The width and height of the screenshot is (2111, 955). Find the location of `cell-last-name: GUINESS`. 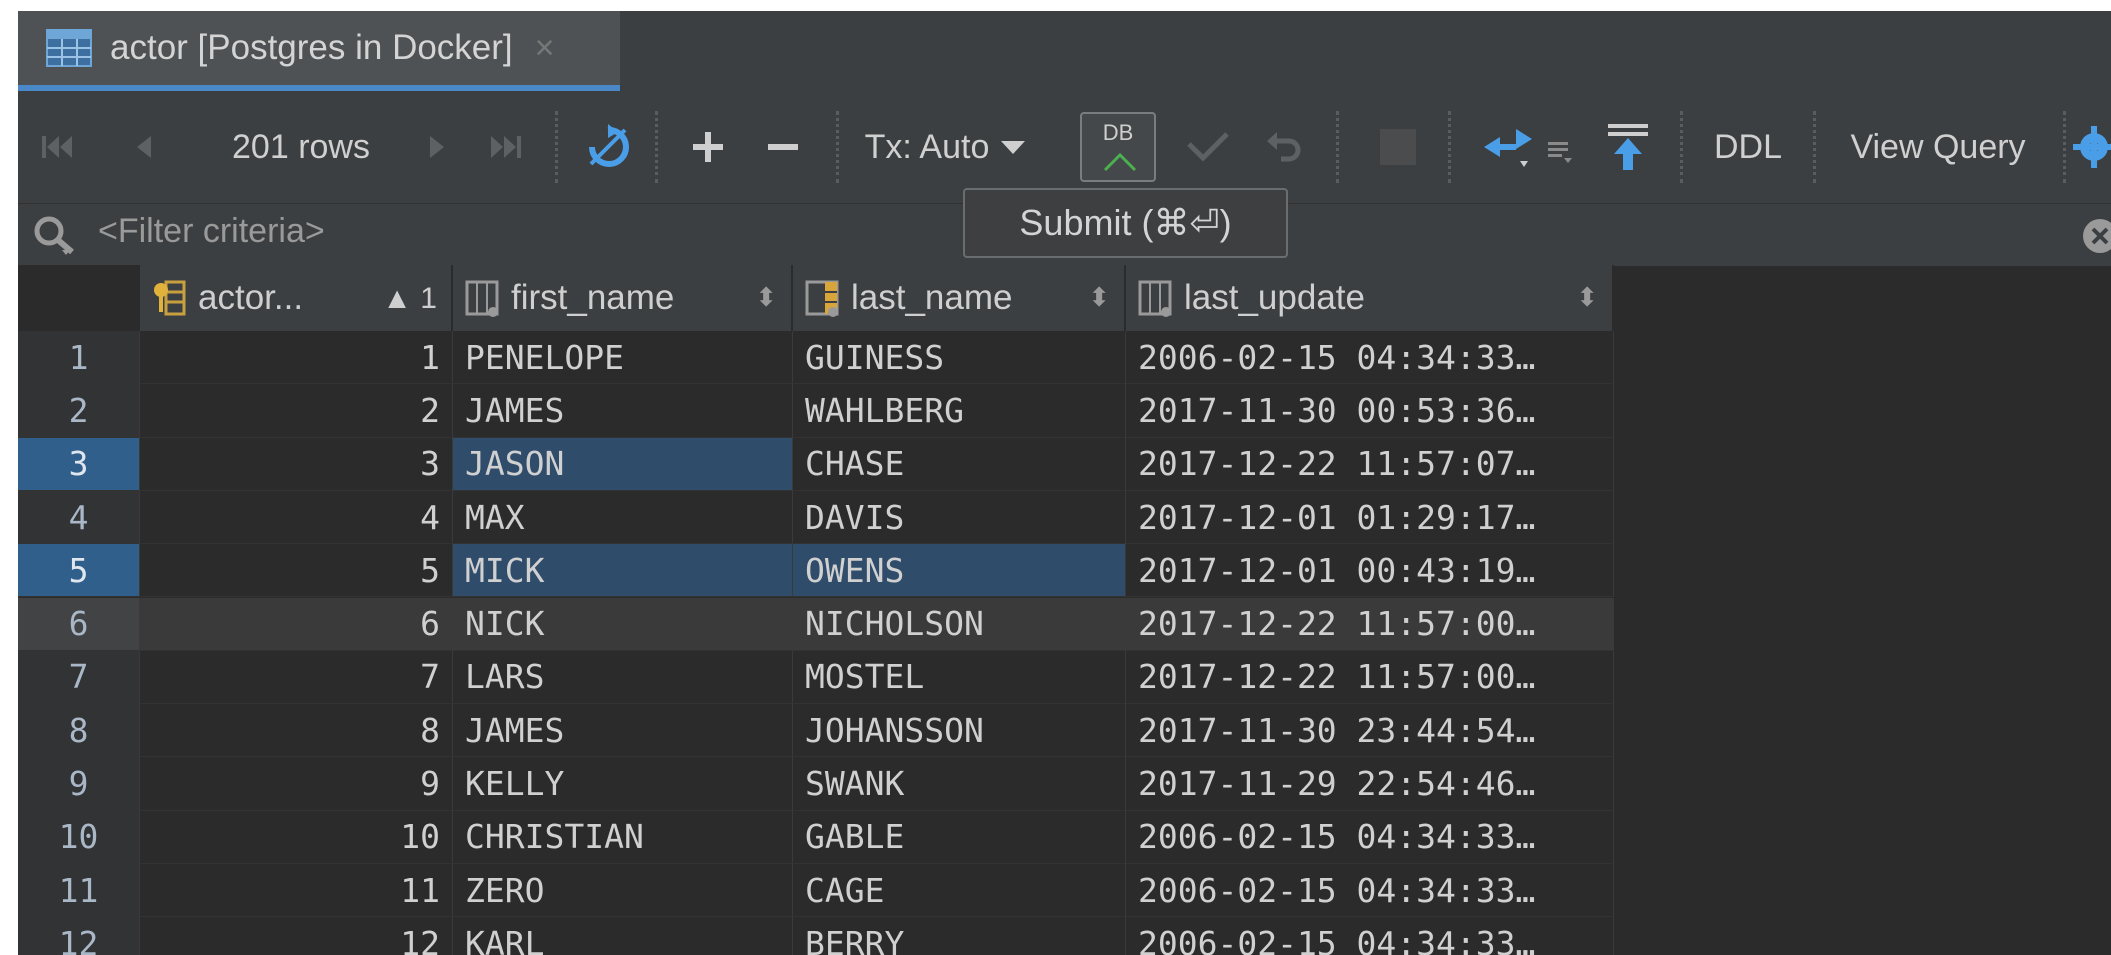

cell-last-name: GUINESS is located at coordinates (959, 358).